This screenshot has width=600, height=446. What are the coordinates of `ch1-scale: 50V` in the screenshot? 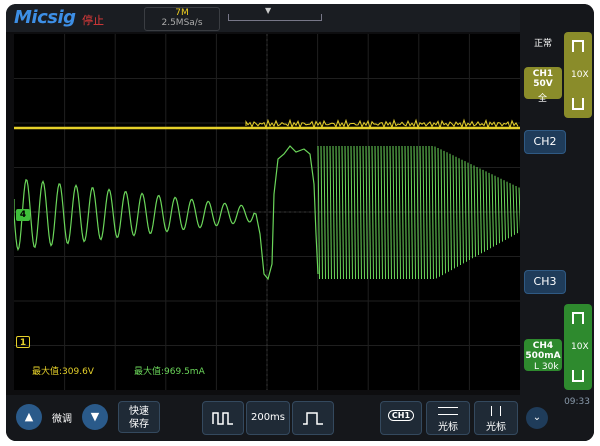 It's located at (543, 84).